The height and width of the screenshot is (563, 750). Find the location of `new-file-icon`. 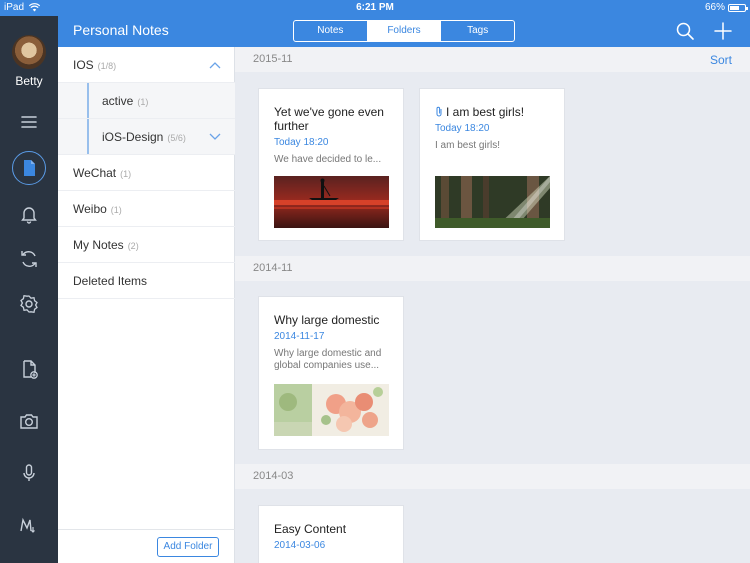

new-file-icon is located at coordinates (29, 369).